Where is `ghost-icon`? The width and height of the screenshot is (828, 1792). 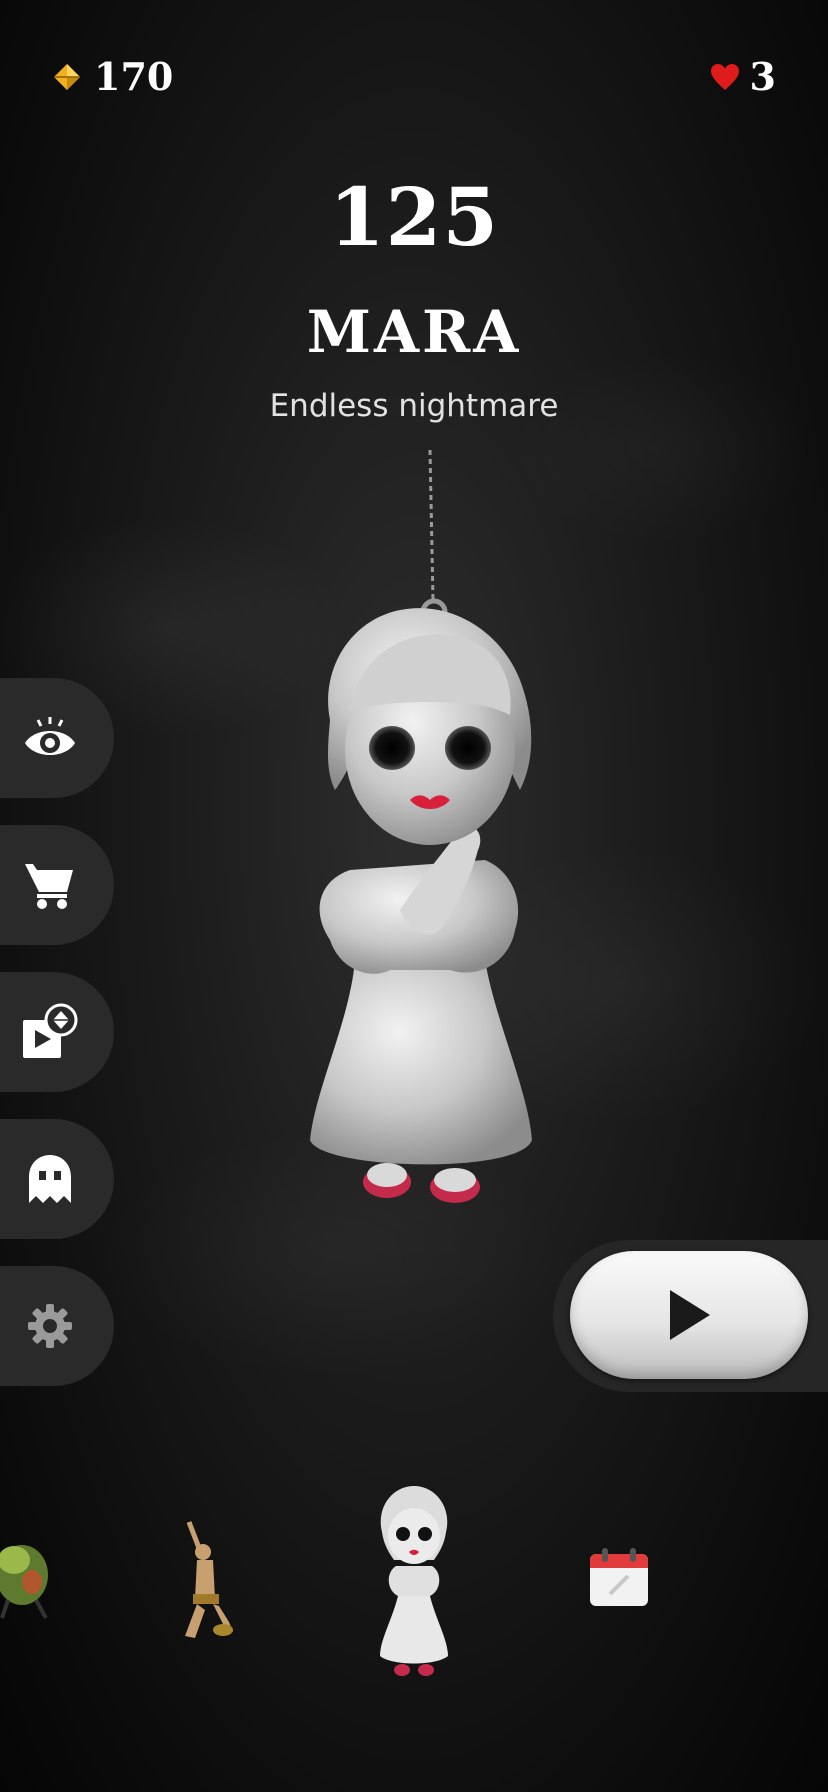
ghost-icon is located at coordinates (50, 1179).